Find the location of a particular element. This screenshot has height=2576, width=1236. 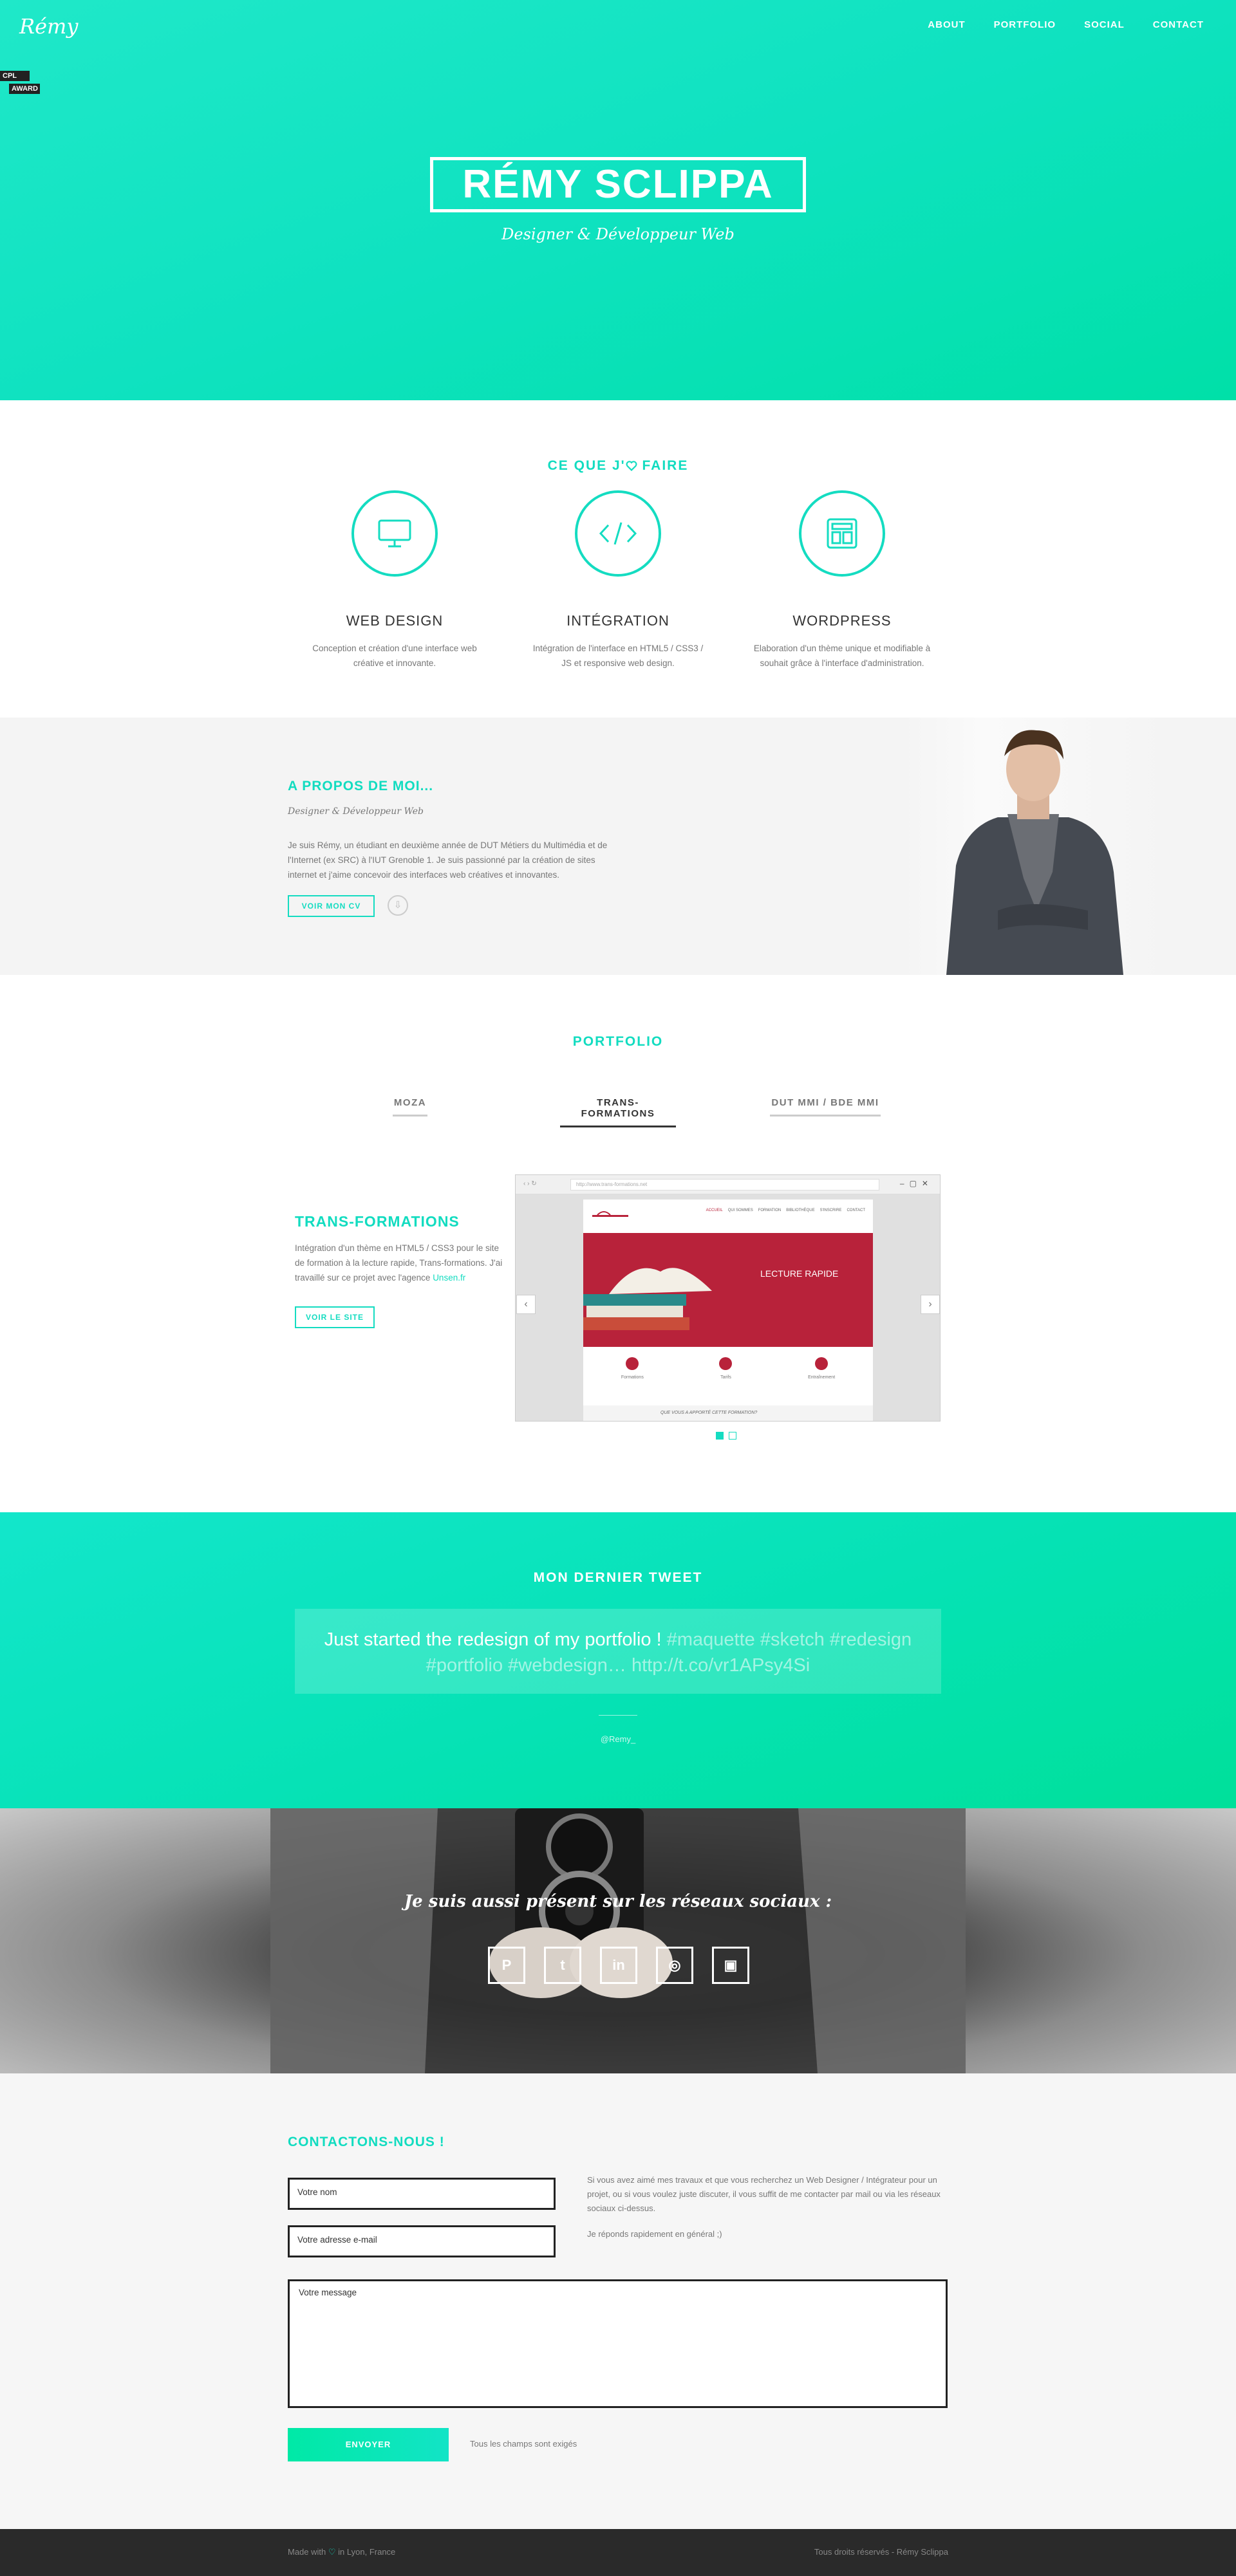

pinterest-icon: P is located at coordinates (506, 1965).